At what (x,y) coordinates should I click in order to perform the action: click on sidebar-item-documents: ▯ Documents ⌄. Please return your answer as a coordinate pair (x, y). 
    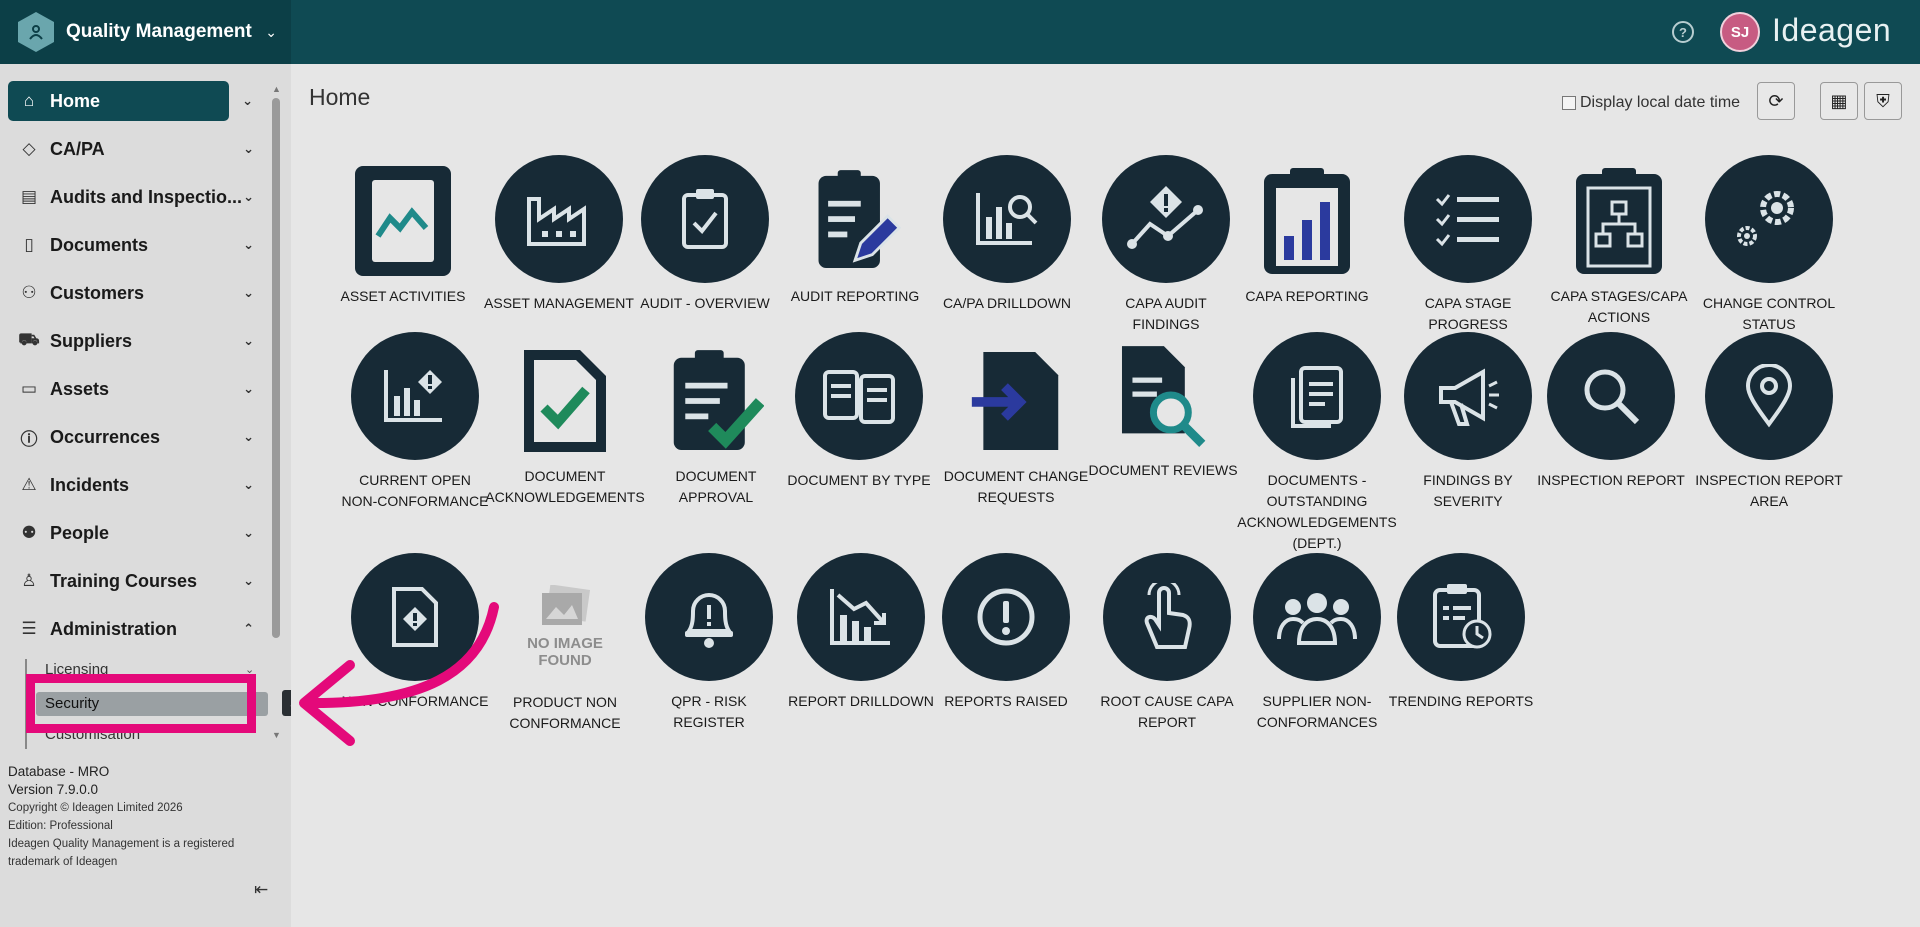
    Looking at the image, I should click on (135, 245).